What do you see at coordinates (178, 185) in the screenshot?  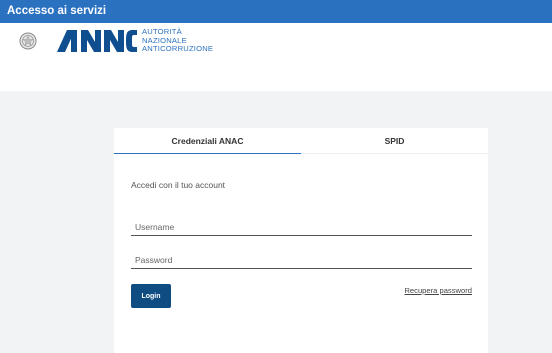 I see `login-intro: Accedi con il tuo account` at bounding box center [178, 185].